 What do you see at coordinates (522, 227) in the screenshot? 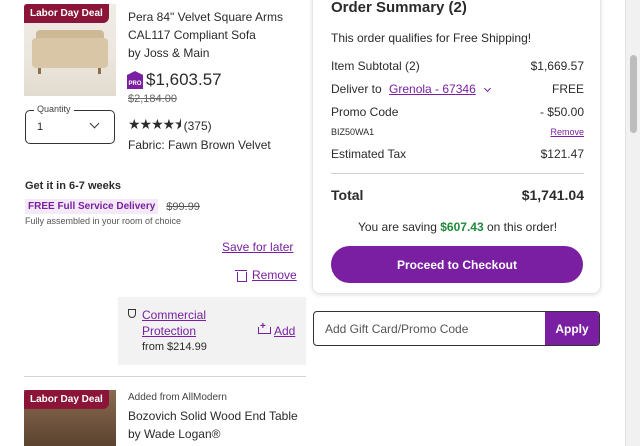
I see `saving-suffix: on this order!` at bounding box center [522, 227].